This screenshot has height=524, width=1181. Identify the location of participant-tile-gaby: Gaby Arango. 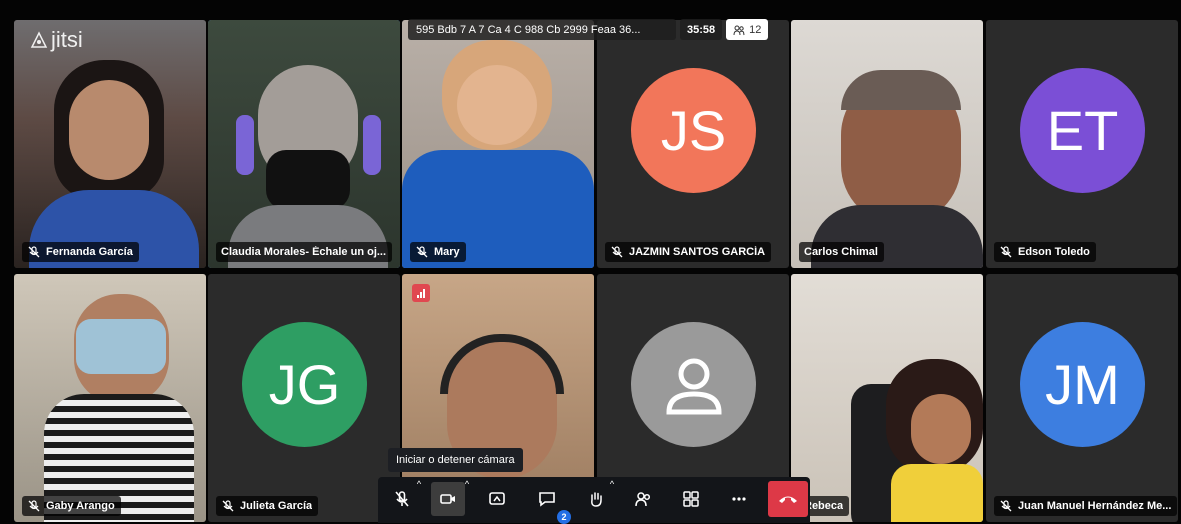
(110, 398).